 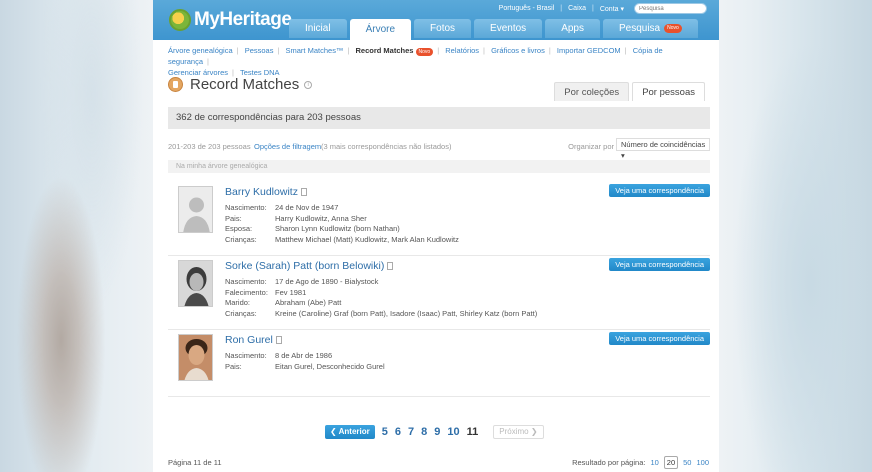 I want to click on fact-row: Pais: Harry Kudlowitz, Anna Sher, so click(x=342, y=219).